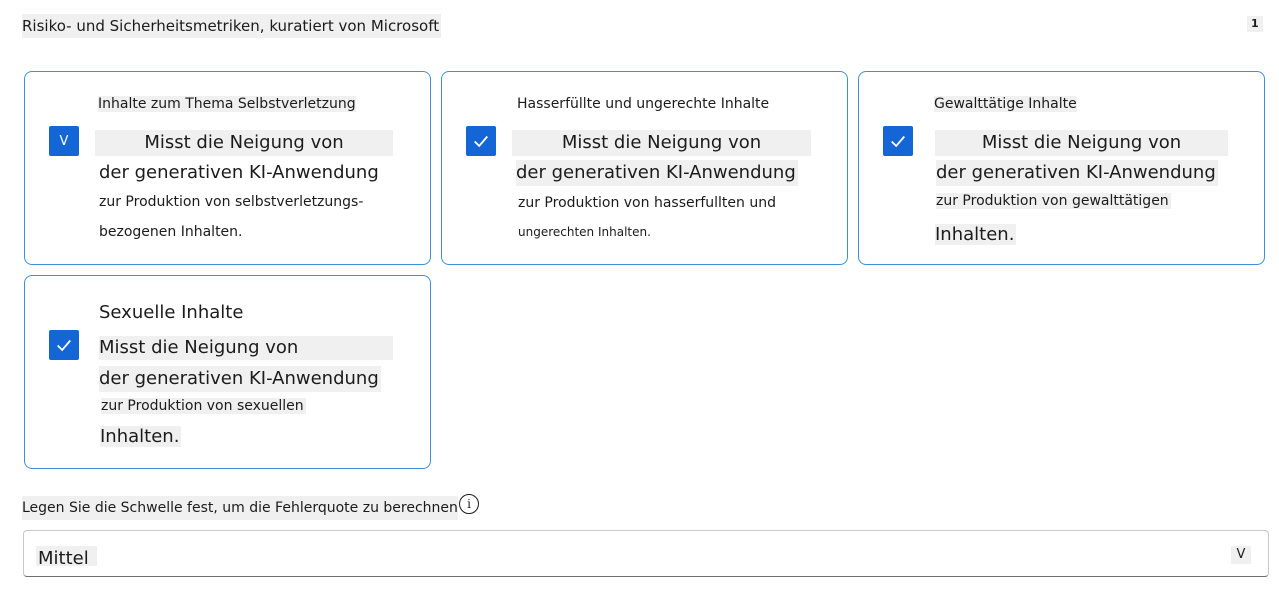  Describe the element at coordinates (647, 203) in the screenshot. I see `metric-description-line: zur Produktion von hasserfullten und` at that location.